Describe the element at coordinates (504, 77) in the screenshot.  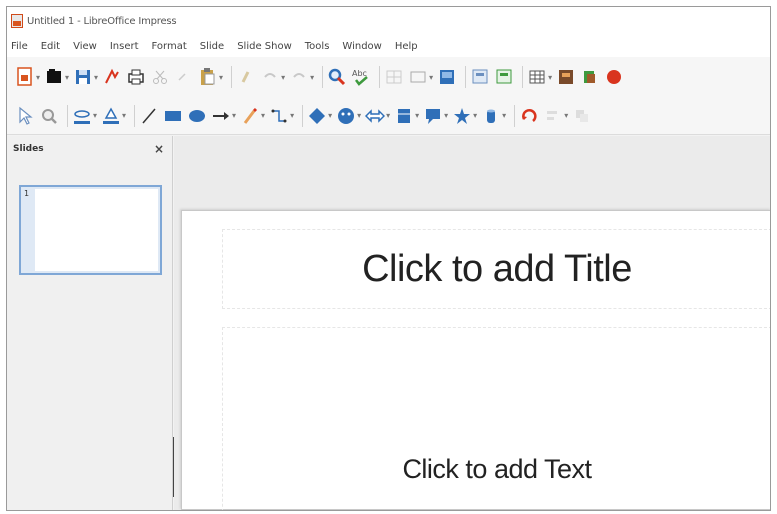
I see `master-slide-icon` at that location.